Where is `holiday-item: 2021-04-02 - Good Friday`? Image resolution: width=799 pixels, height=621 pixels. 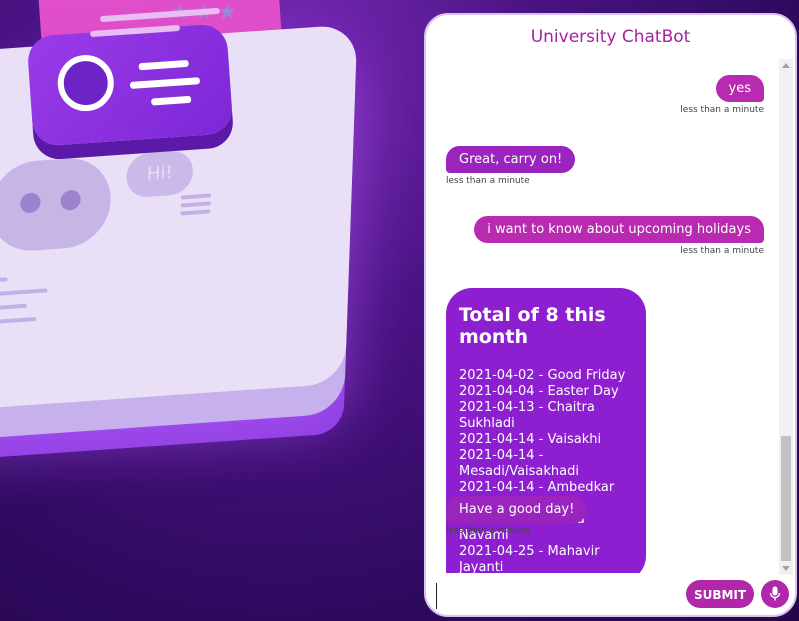 holiday-item: 2021-04-02 - Good Friday is located at coordinates (542, 375).